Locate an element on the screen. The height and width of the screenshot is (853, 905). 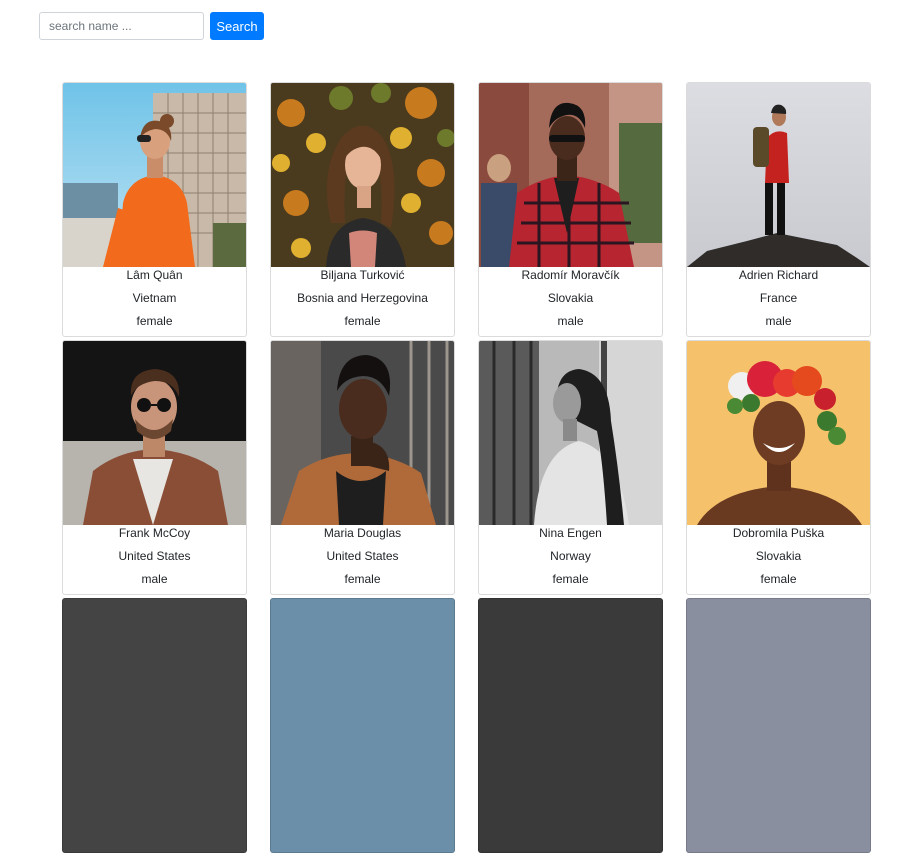
person-name: Lâm Quân is located at coordinates (154, 275).